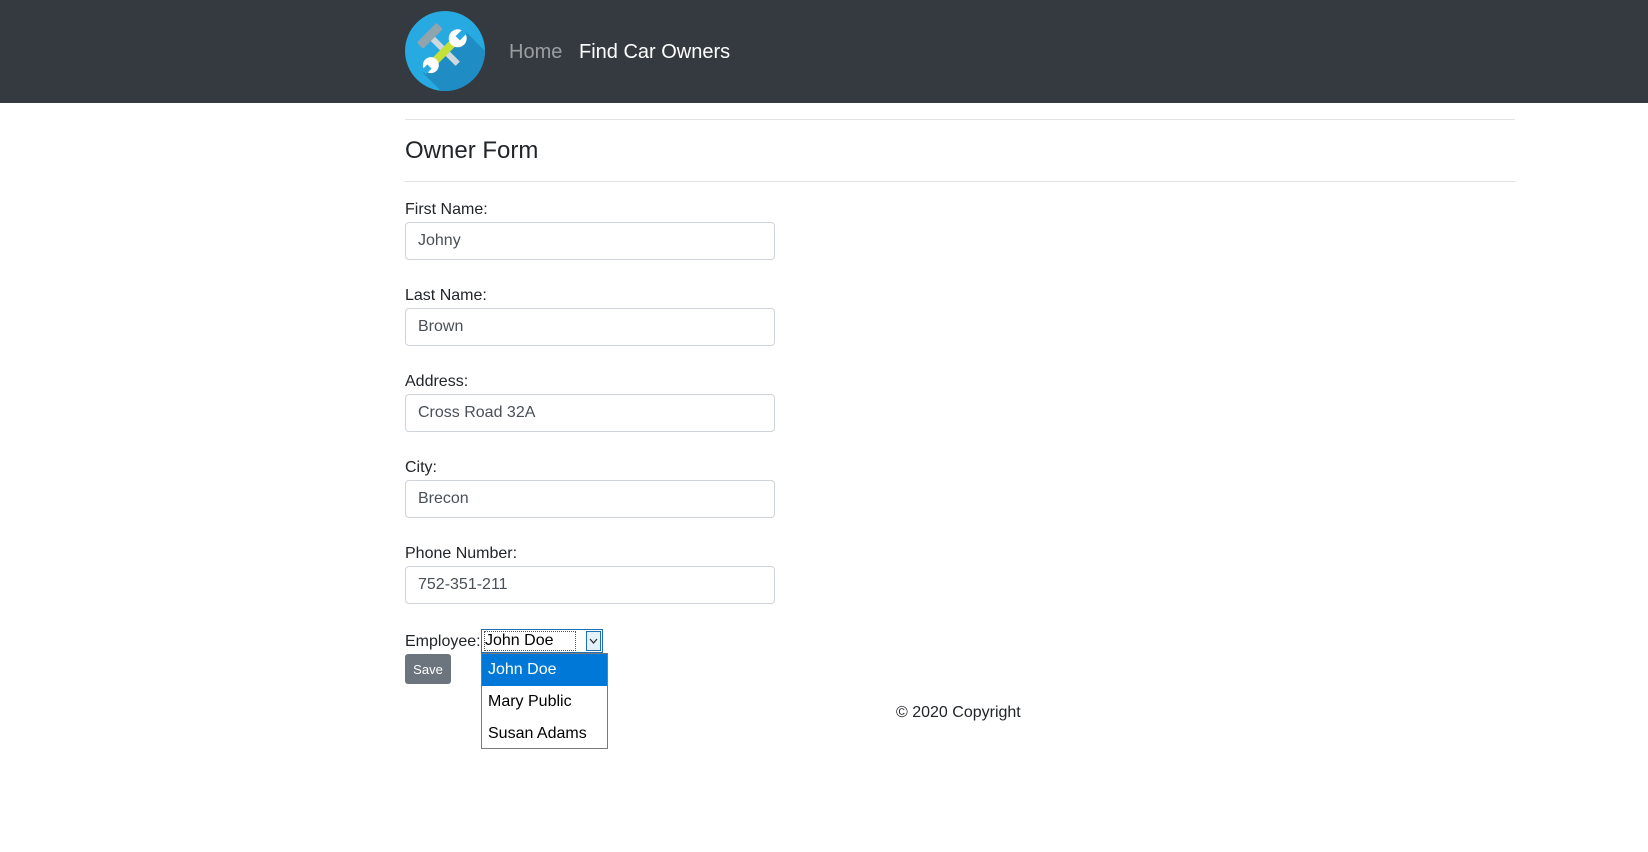  Describe the element at coordinates (960, 119) in the screenshot. I see `divider-top` at that location.